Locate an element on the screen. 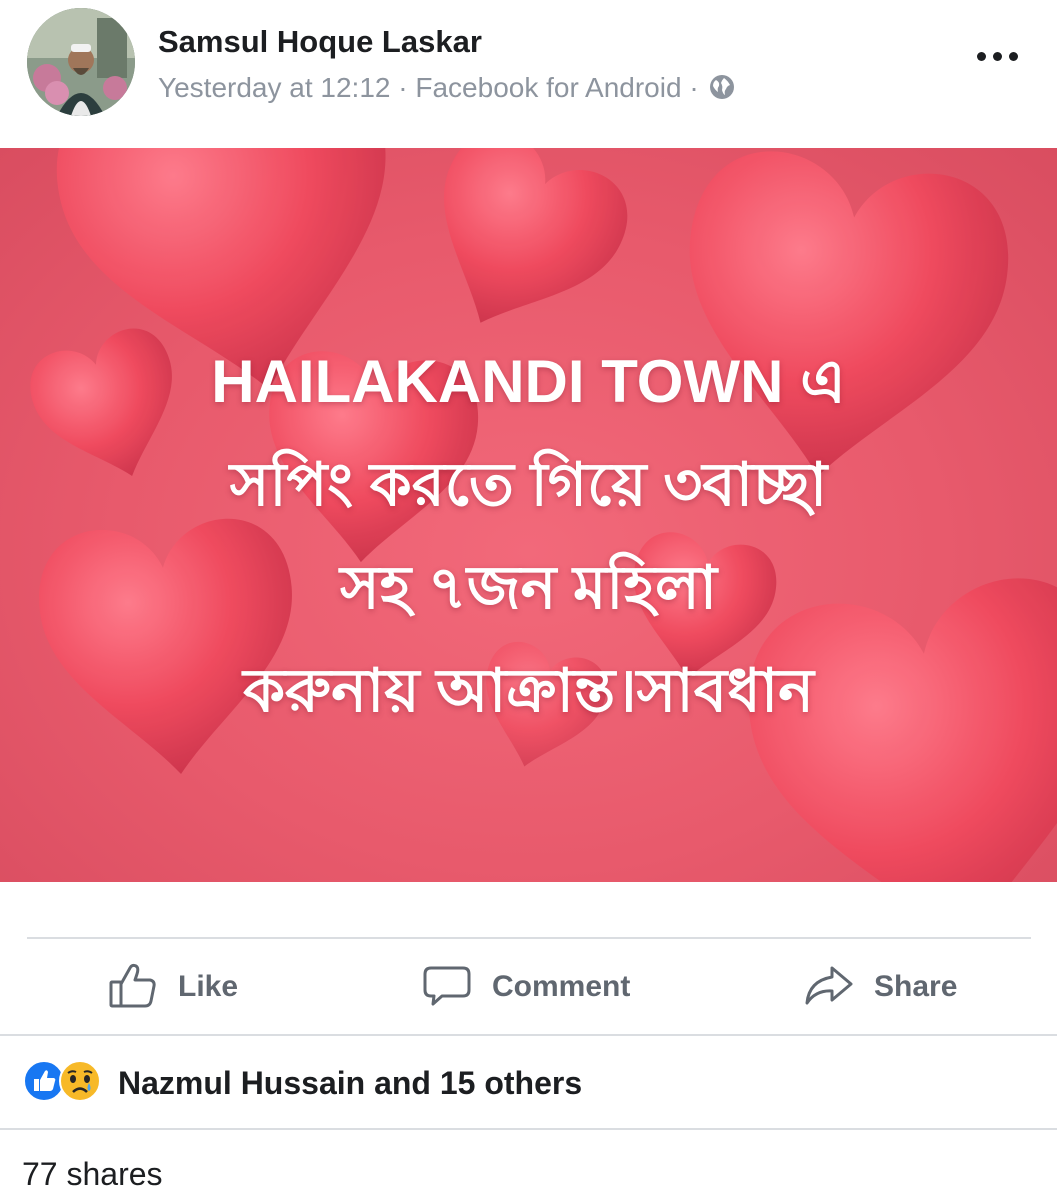 The height and width of the screenshot is (1200, 1057). author-name: Samsul Hoque Laskar is located at coordinates (320, 42).